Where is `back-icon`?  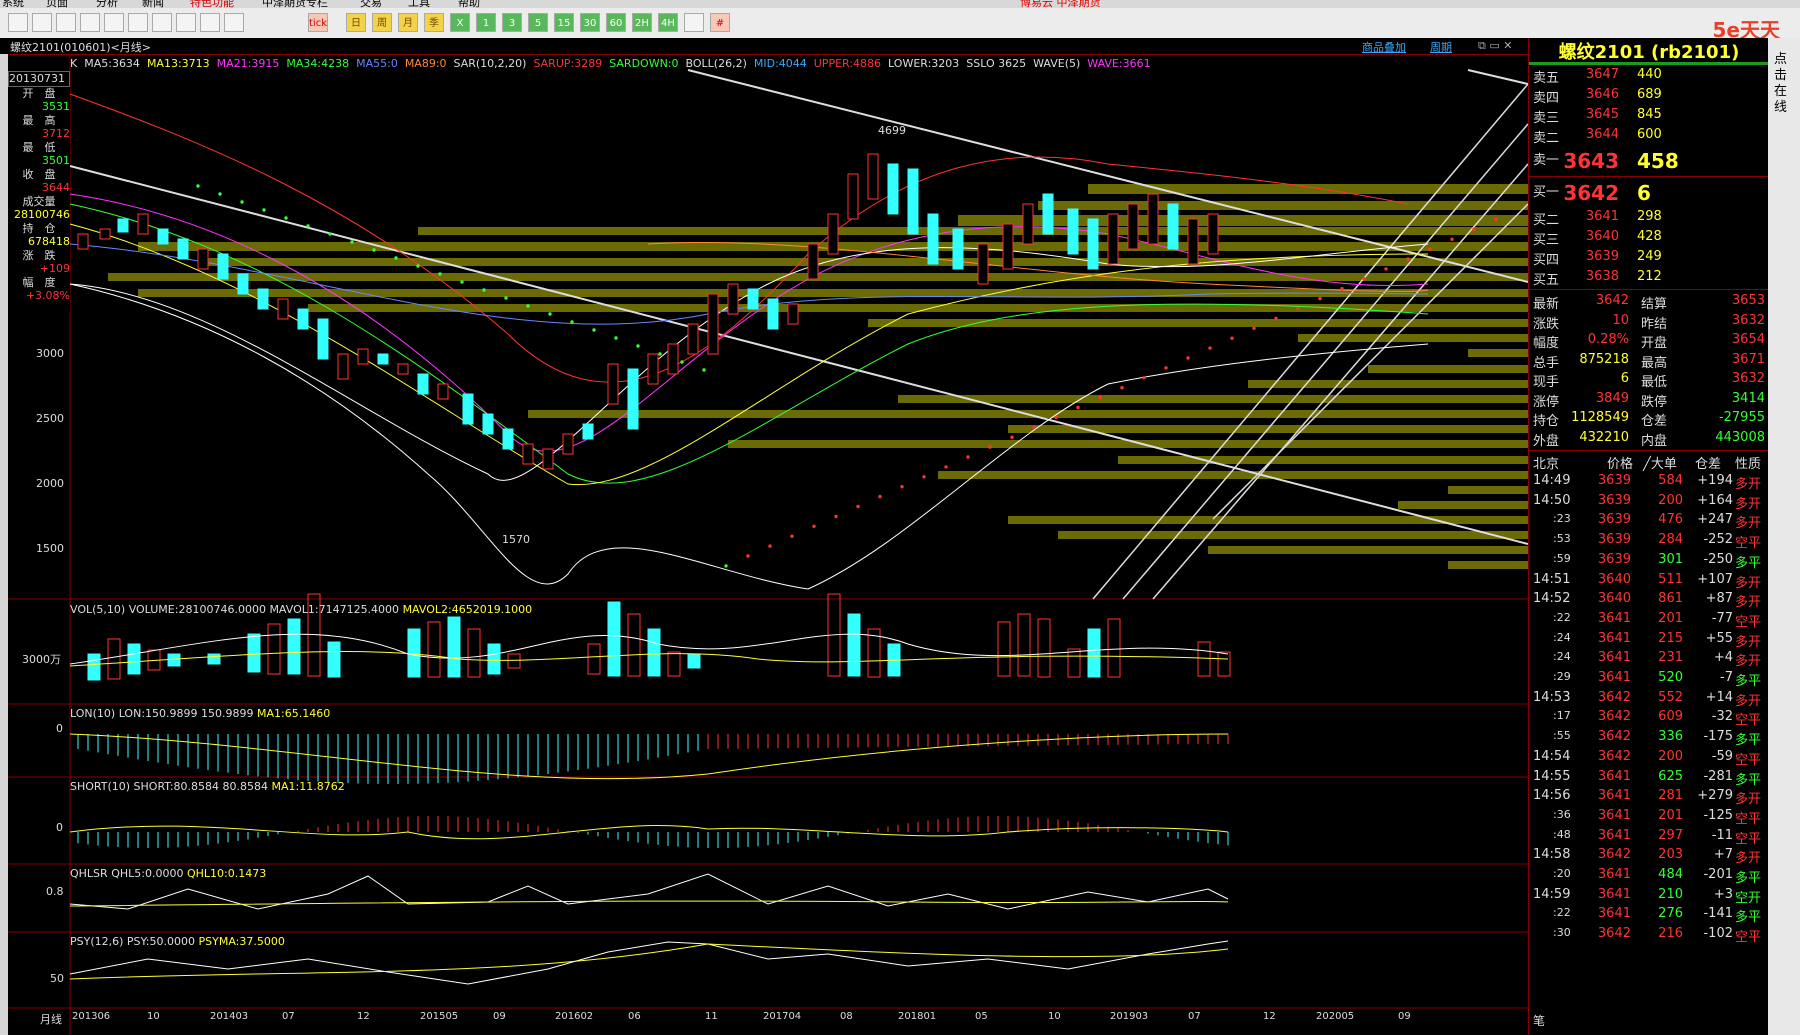 back-icon is located at coordinates (18, 22).